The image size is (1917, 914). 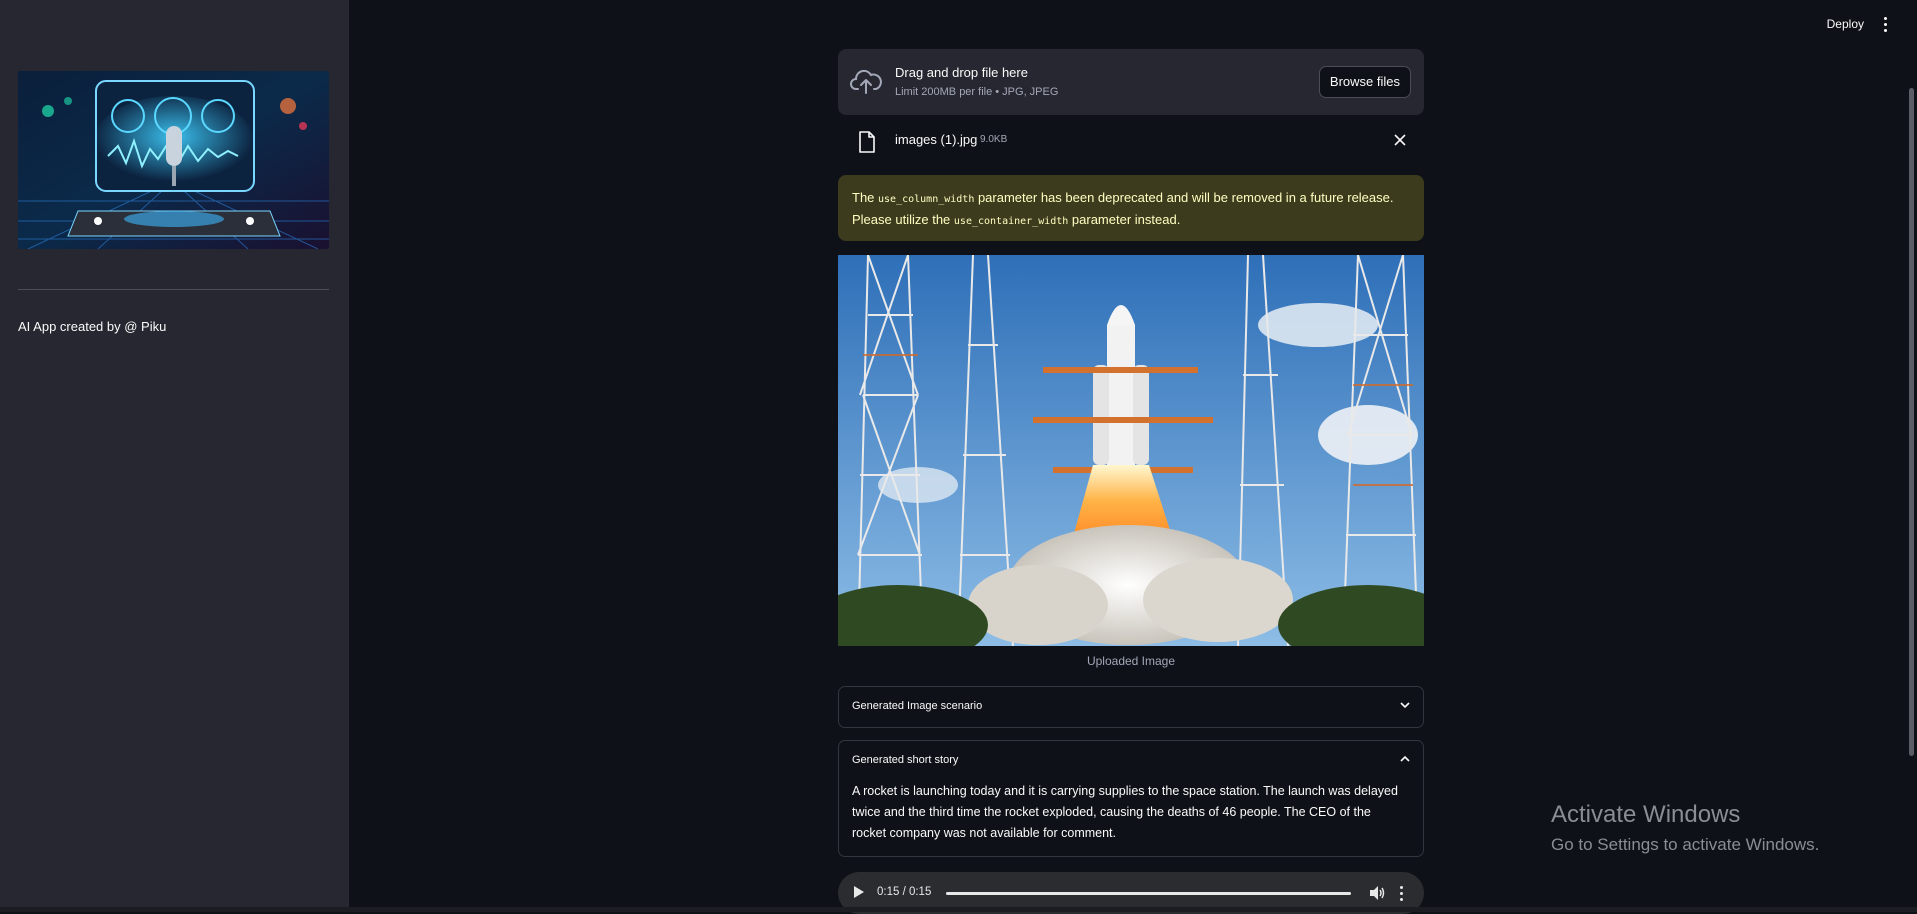 What do you see at coordinates (1401, 893) in the screenshot?
I see `more-vert-icon` at bounding box center [1401, 893].